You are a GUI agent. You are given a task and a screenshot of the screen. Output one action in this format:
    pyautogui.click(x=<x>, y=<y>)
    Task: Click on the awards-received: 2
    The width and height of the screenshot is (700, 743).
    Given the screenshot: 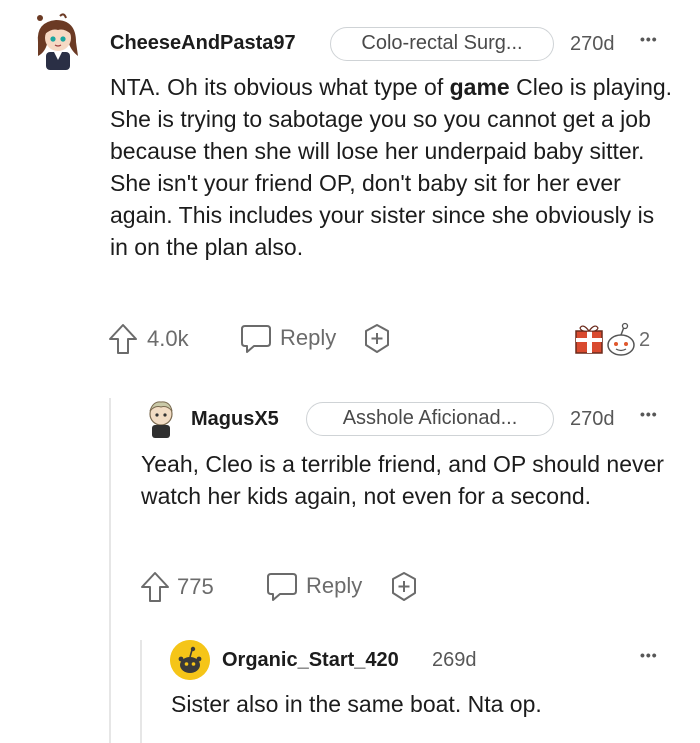 What is the action you would take?
    pyautogui.click(x=611, y=340)
    